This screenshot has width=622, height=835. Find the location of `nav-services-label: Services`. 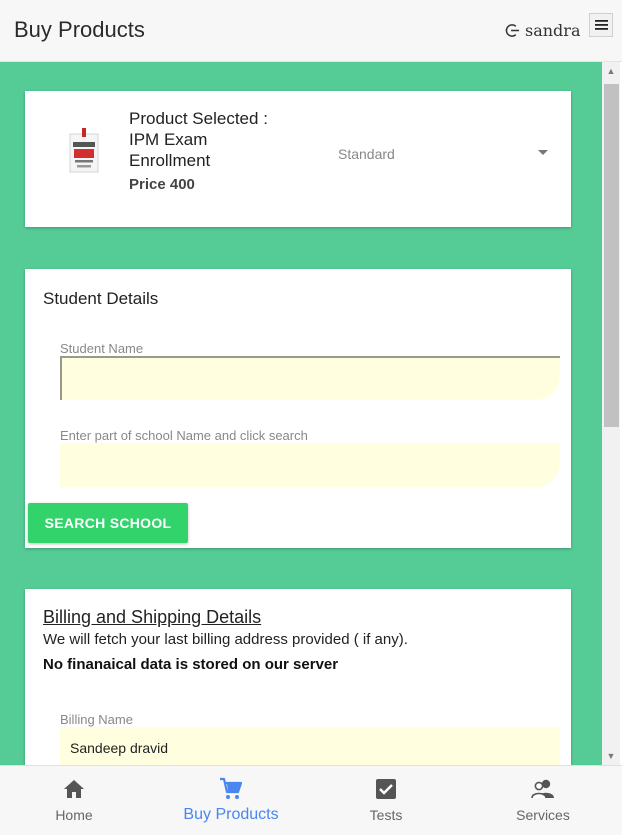

nav-services-label: Services is located at coordinates (543, 815).